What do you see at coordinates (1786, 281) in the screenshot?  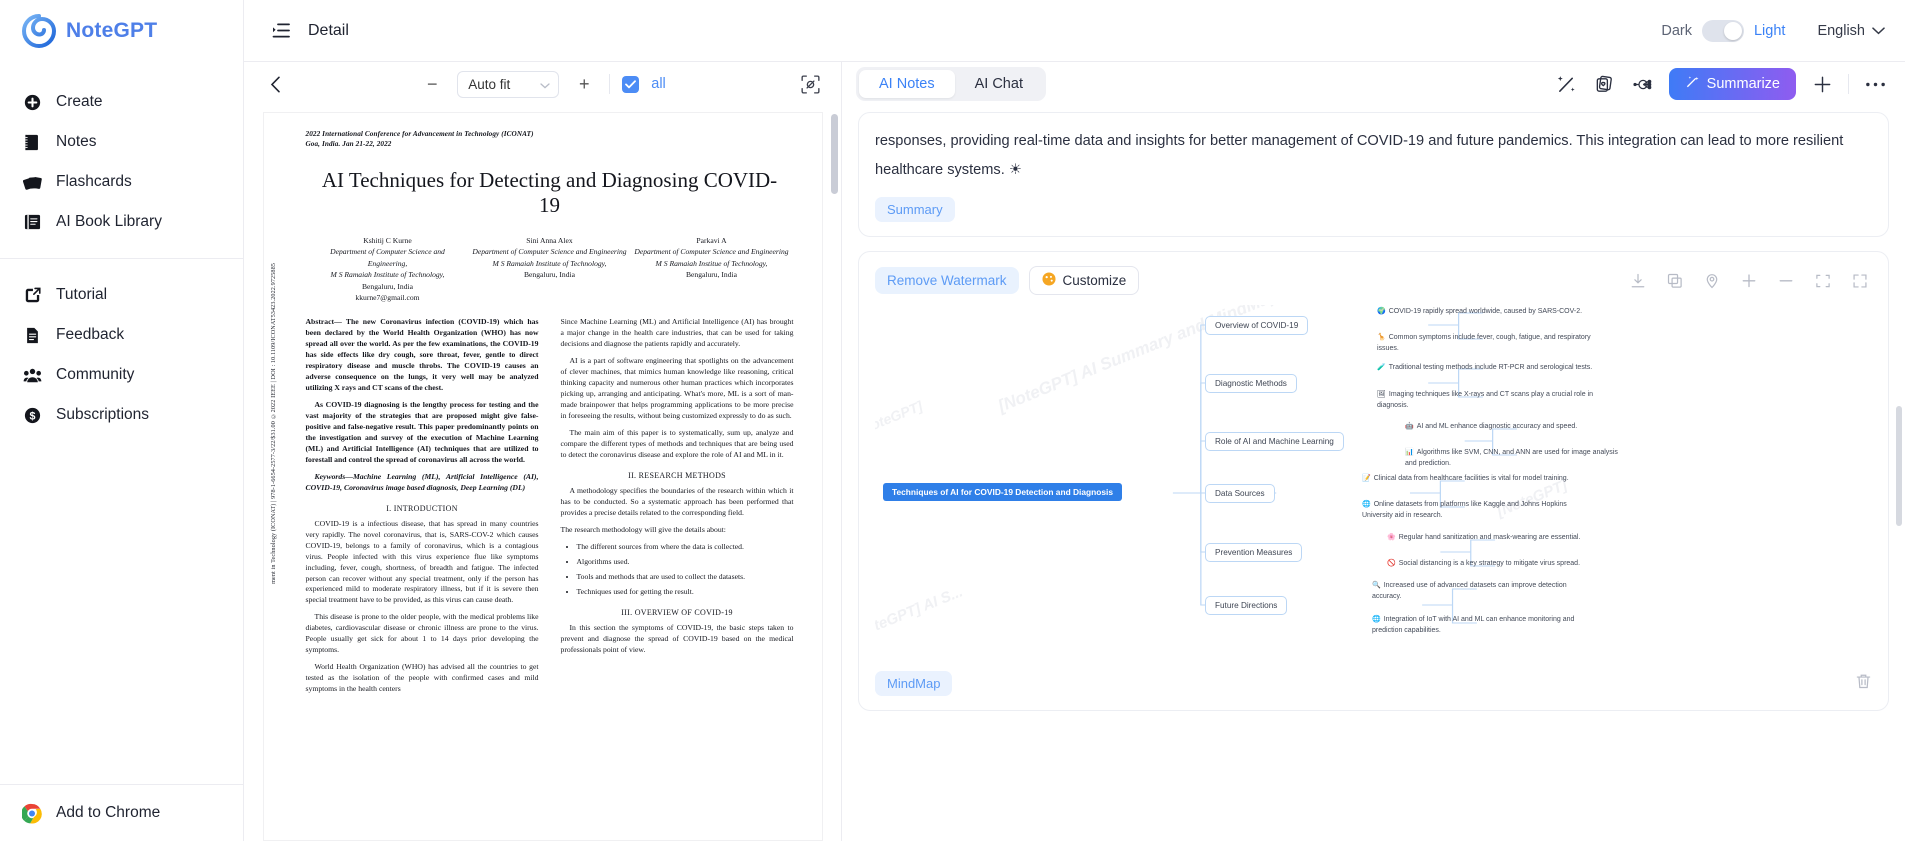 I see `zoom-out-icon` at bounding box center [1786, 281].